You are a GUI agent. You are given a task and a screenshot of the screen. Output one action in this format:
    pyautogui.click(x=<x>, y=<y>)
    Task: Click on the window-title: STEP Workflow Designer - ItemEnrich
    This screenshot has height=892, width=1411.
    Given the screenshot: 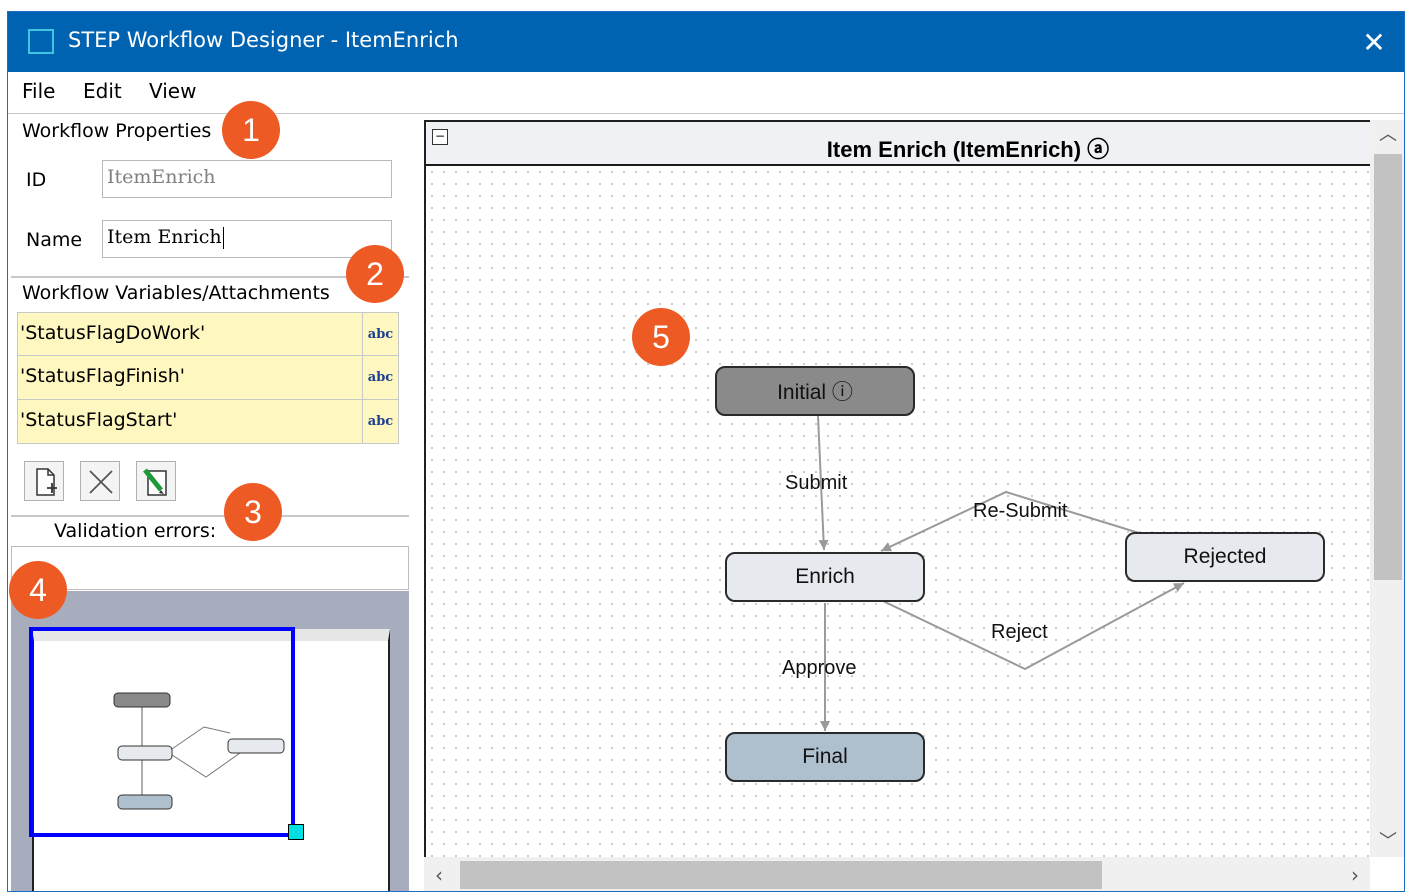 What is the action you would take?
    pyautogui.click(x=263, y=40)
    